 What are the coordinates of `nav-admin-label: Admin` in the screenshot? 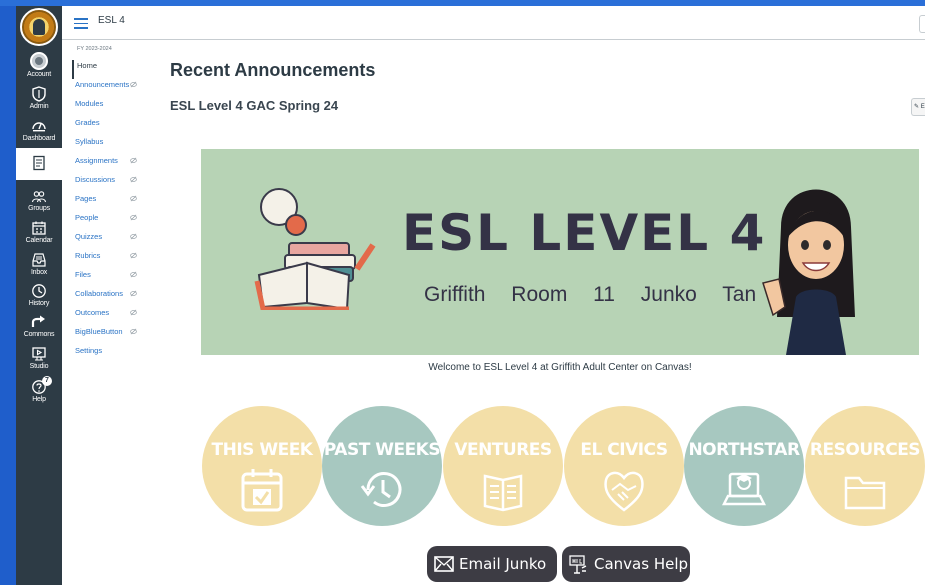 It's located at (39, 106).